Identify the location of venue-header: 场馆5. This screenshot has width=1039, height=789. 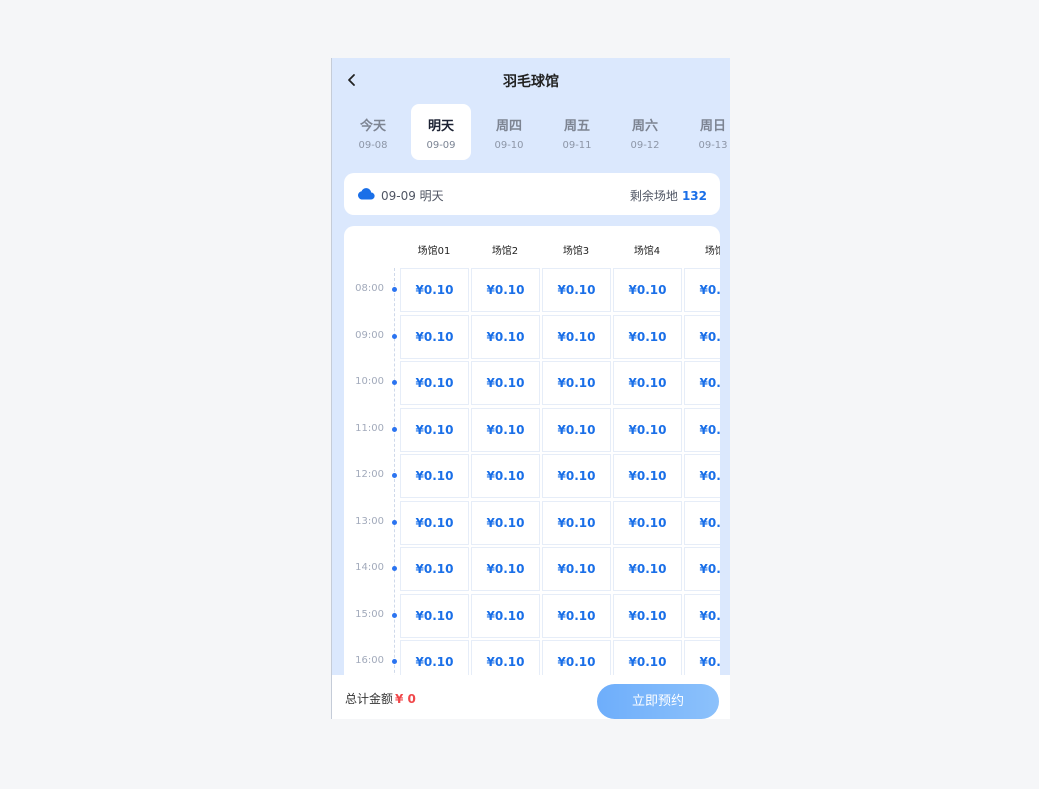
(712, 251).